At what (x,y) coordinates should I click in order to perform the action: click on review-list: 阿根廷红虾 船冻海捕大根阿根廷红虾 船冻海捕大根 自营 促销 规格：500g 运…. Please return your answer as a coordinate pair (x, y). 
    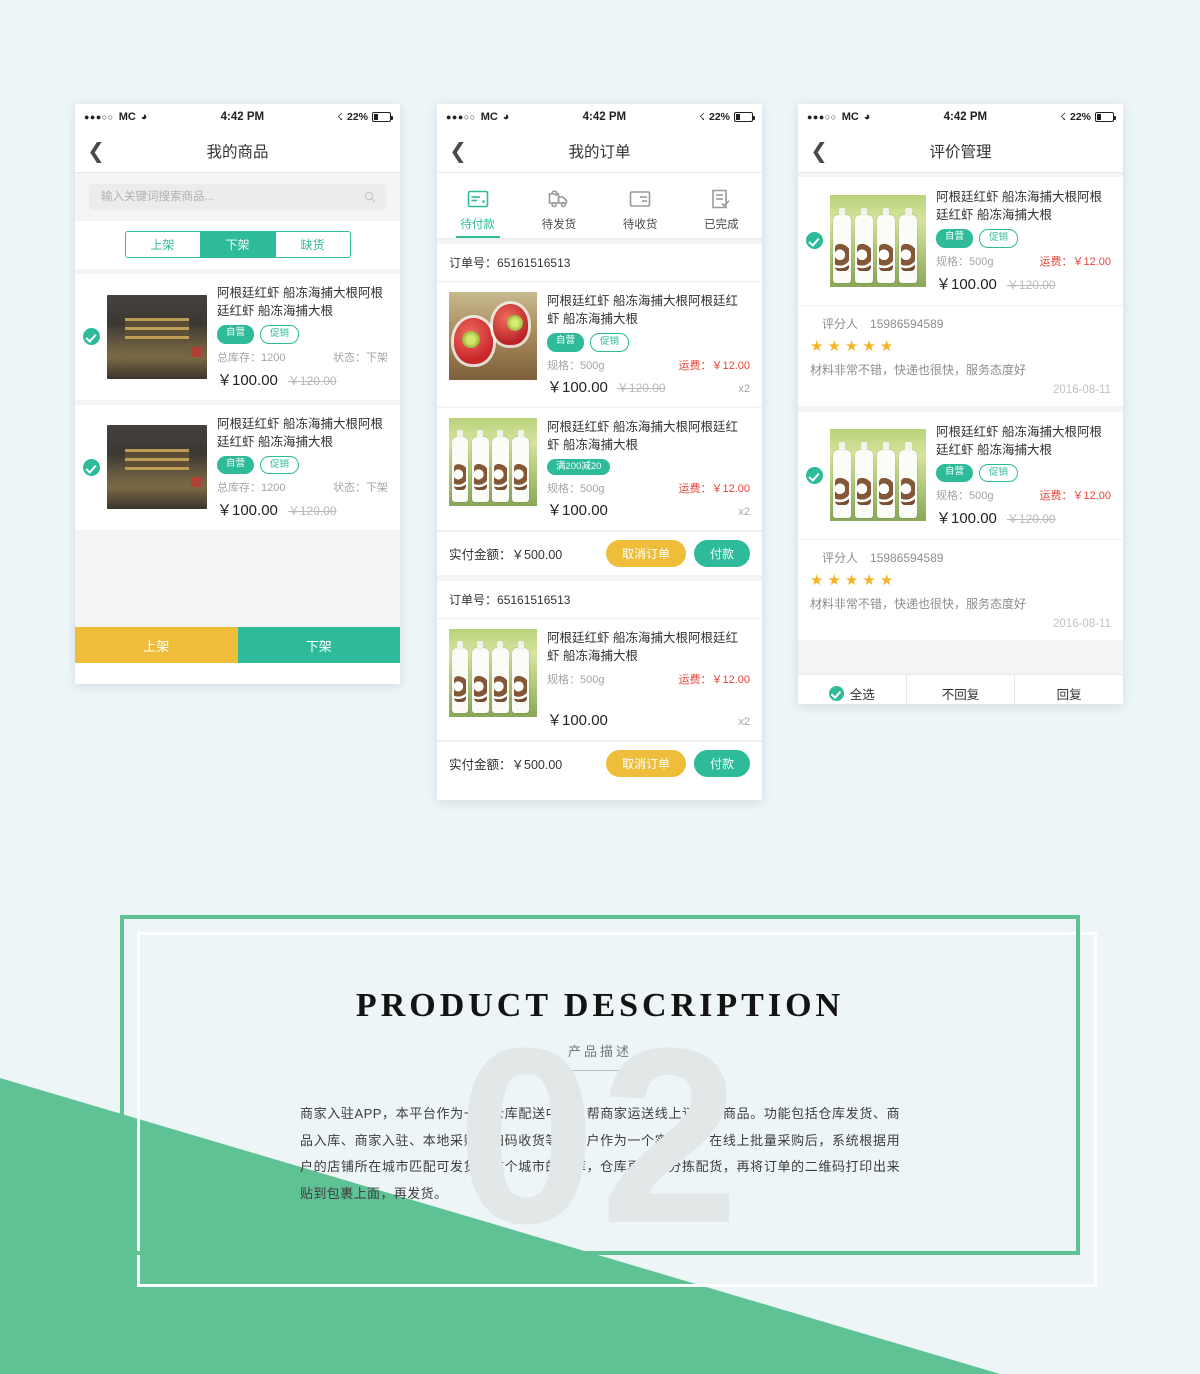
    Looking at the image, I should click on (960, 423).